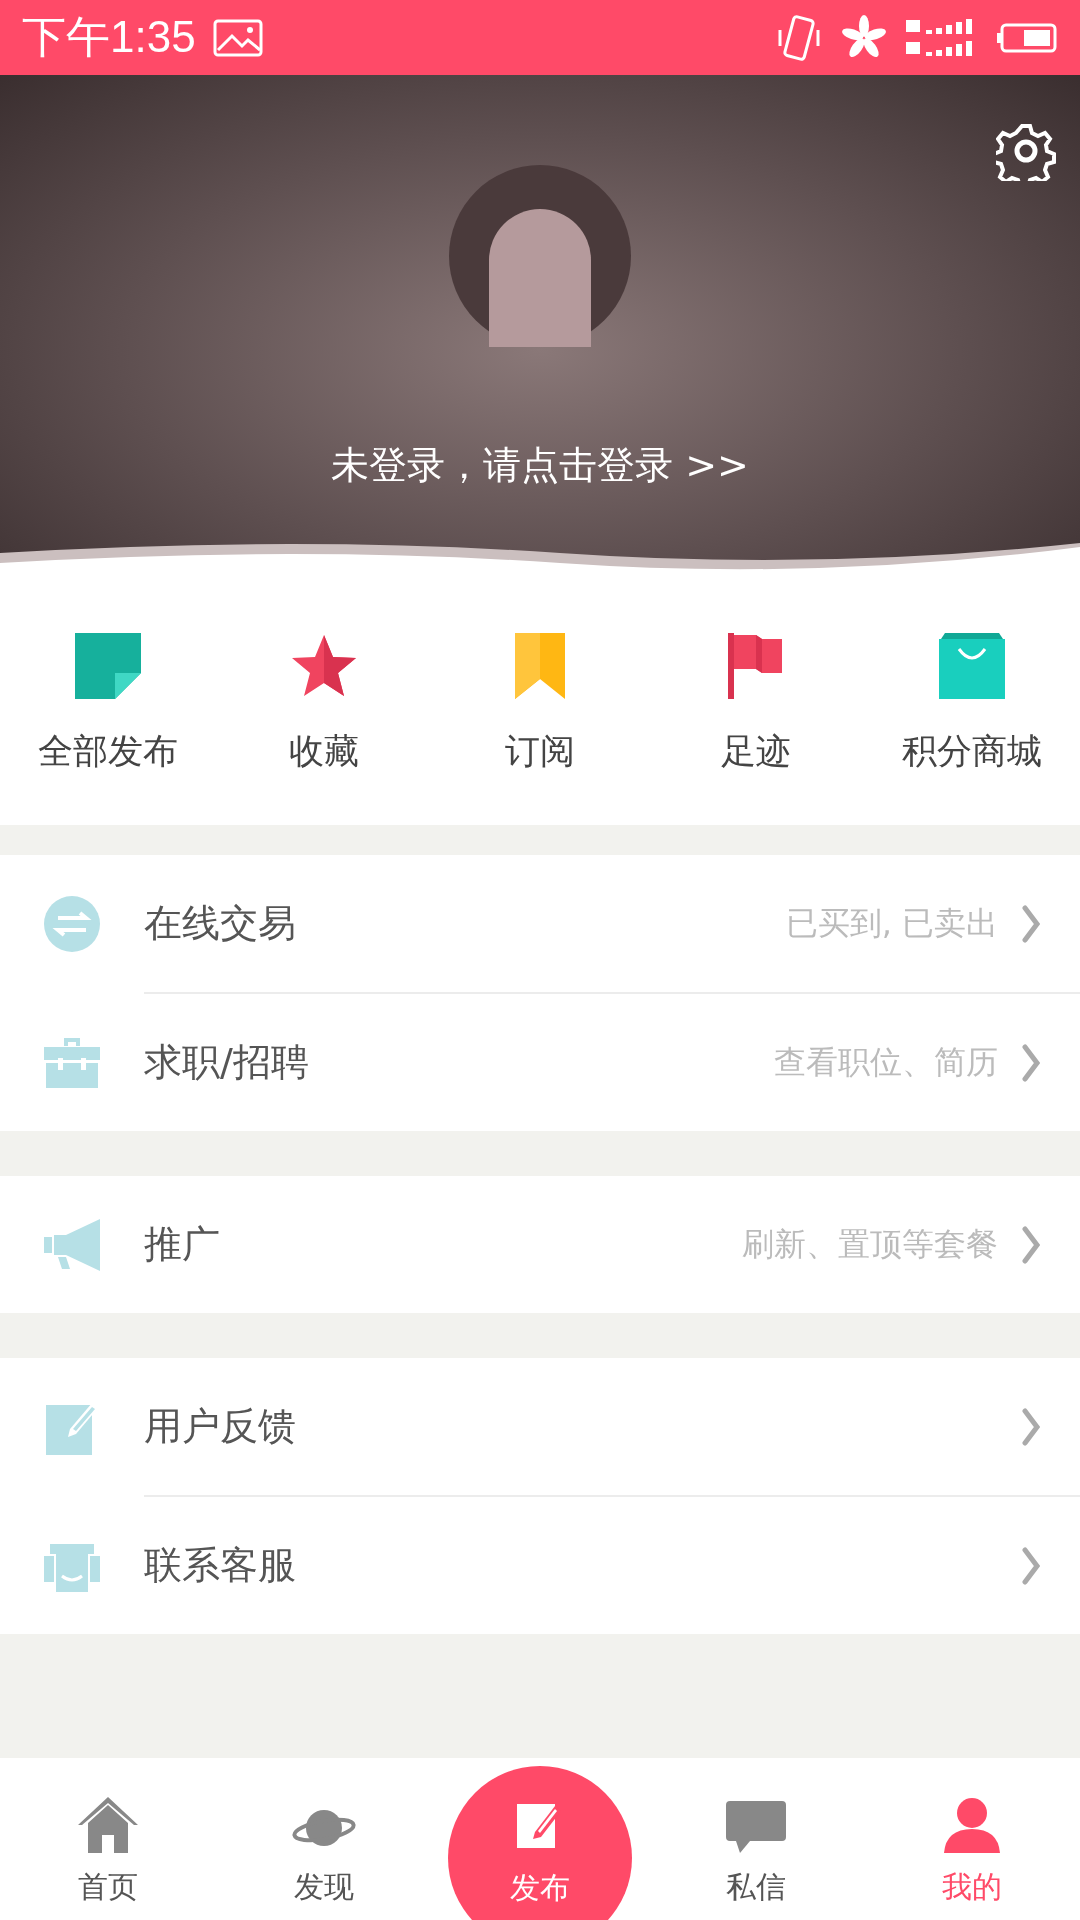 The width and height of the screenshot is (1080, 1920). Describe the element at coordinates (886, 1062) in the screenshot. I see `menu-hint: 查看职位、简历` at that location.